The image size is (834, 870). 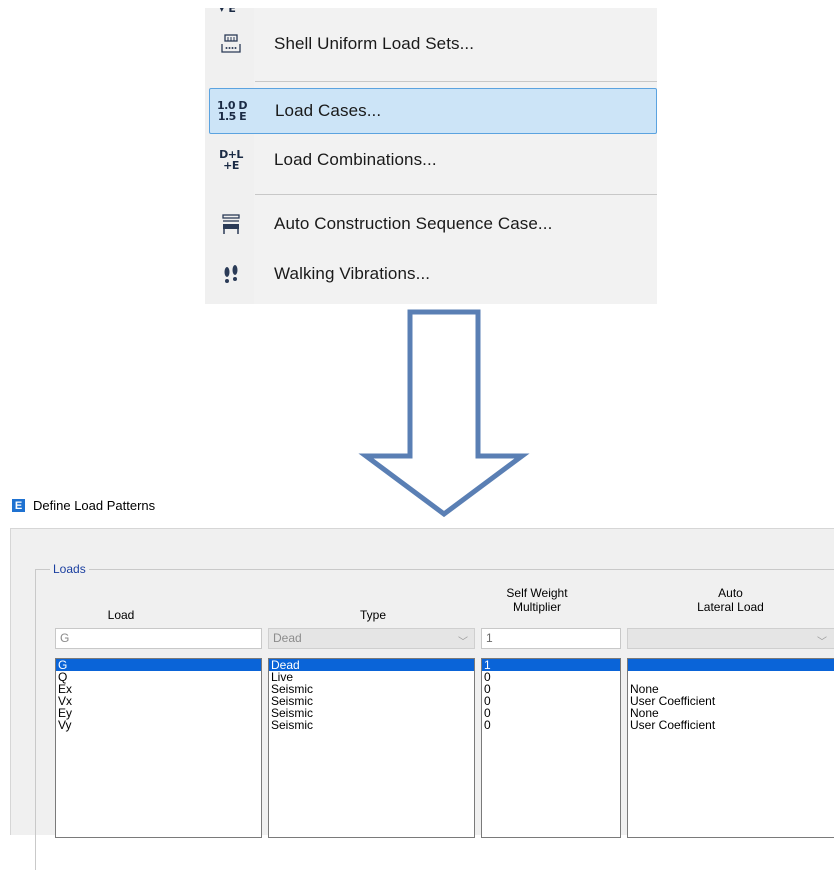 I want to click on column-header-load: Load, so click(x=121, y=615).